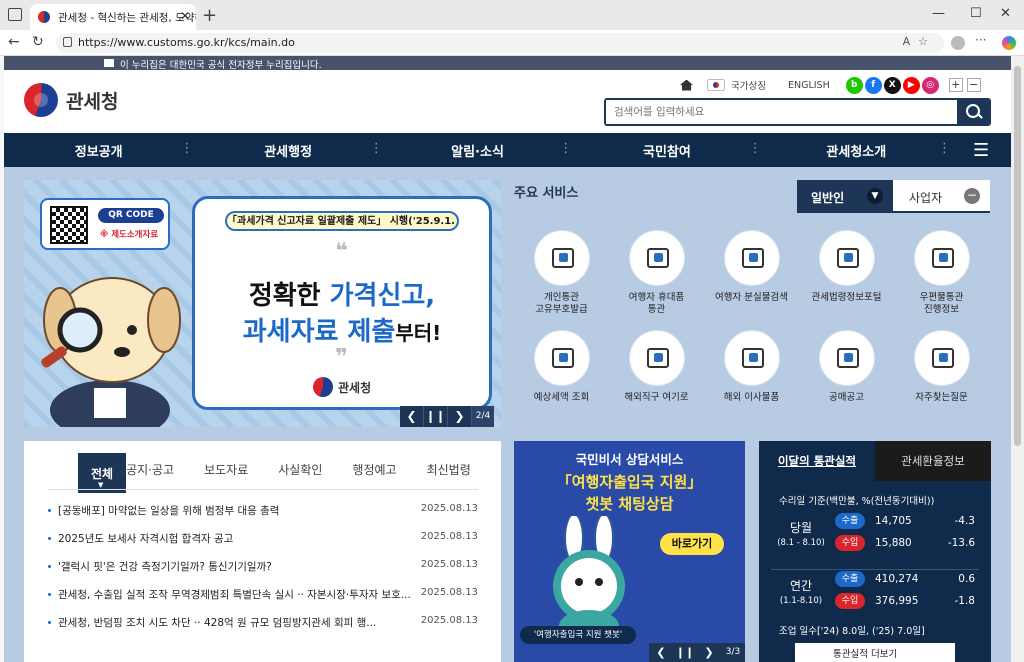  What do you see at coordinates (105, 224) in the screenshot?
I see `qr-box: QR CODE ※ 제도소개자료` at bounding box center [105, 224].